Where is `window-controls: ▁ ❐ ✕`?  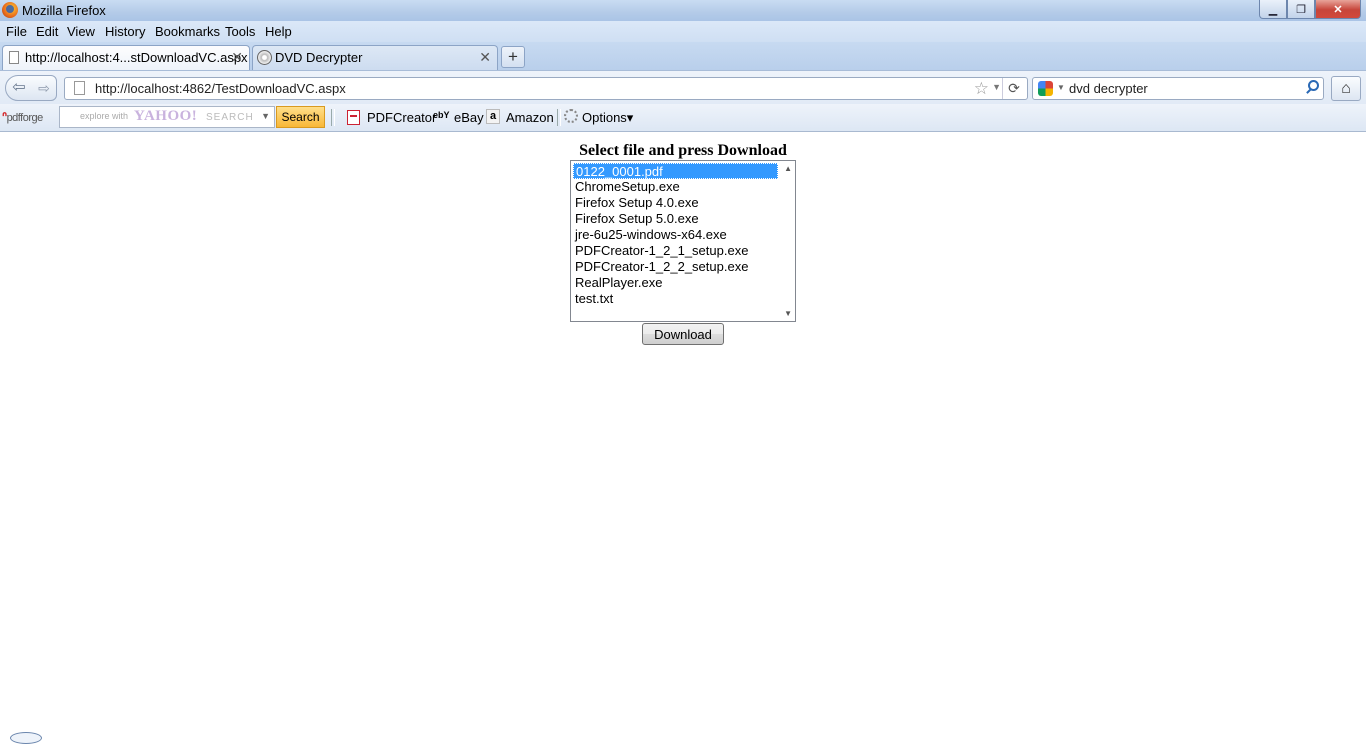
window-controls: ▁ ❐ ✕ is located at coordinates (1310, 9).